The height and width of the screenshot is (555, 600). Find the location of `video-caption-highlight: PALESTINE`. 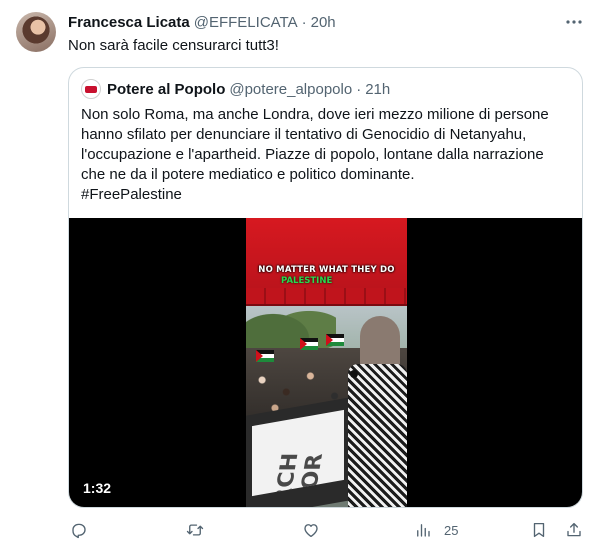

video-caption-highlight: PALESTINE is located at coordinates (307, 281).